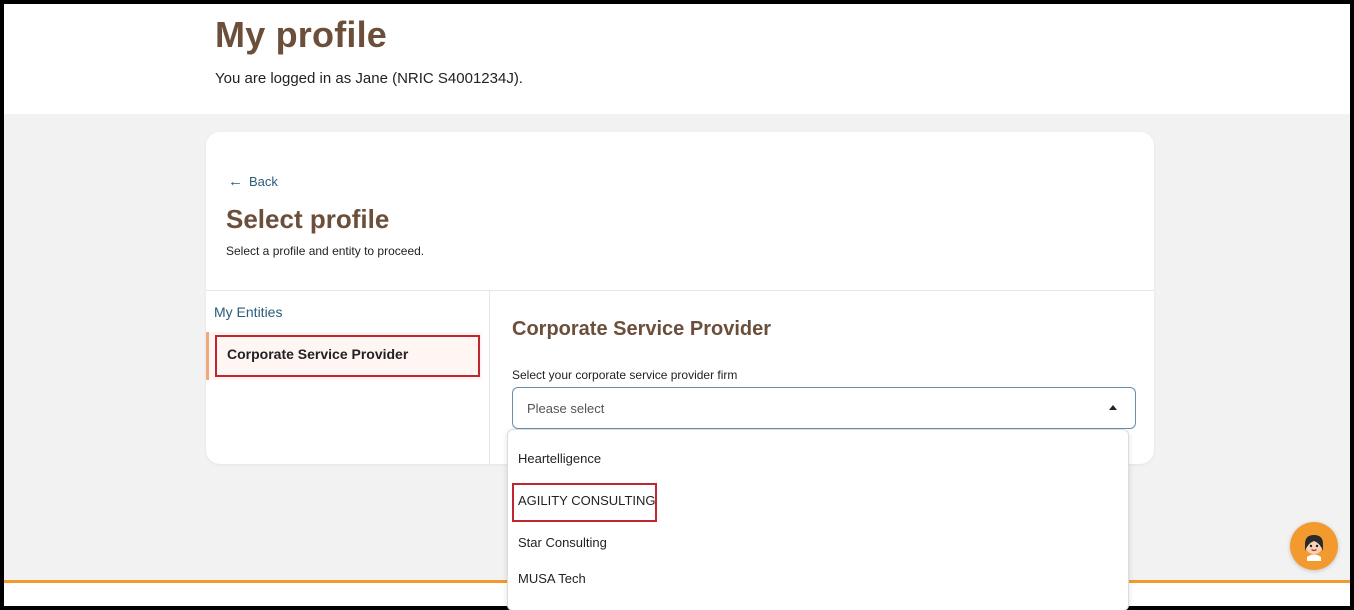  What do you see at coordinates (325, 251) in the screenshot?
I see `card-subtitle: Select a profile and entity to proceed.` at bounding box center [325, 251].